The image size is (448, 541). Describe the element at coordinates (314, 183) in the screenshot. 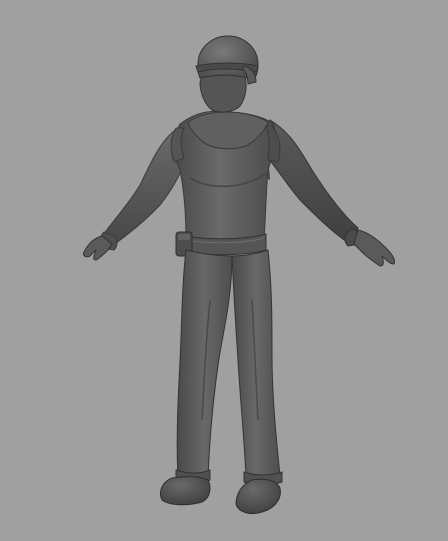

I see `right-arm` at that location.